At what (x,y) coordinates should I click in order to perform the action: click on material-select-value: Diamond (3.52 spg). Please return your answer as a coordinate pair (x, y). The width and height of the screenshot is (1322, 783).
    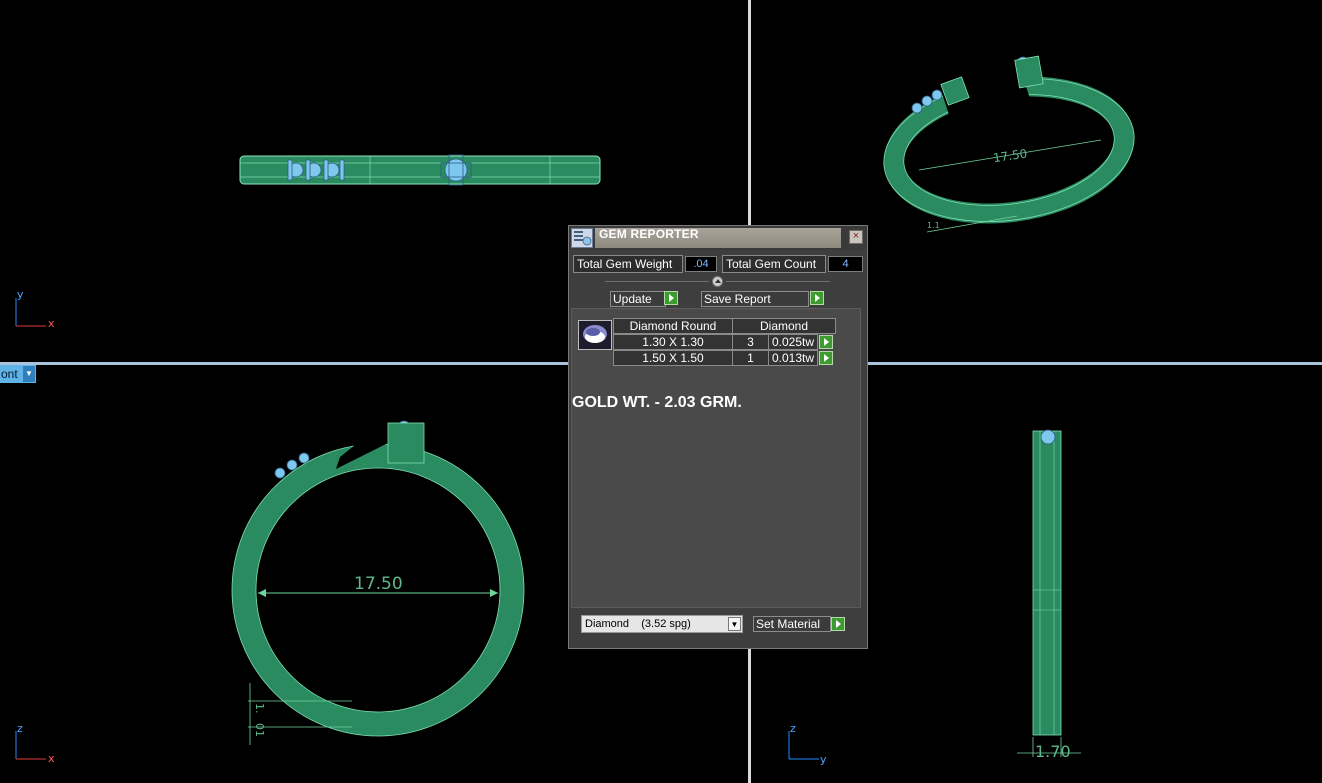
    Looking at the image, I should click on (638, 624).